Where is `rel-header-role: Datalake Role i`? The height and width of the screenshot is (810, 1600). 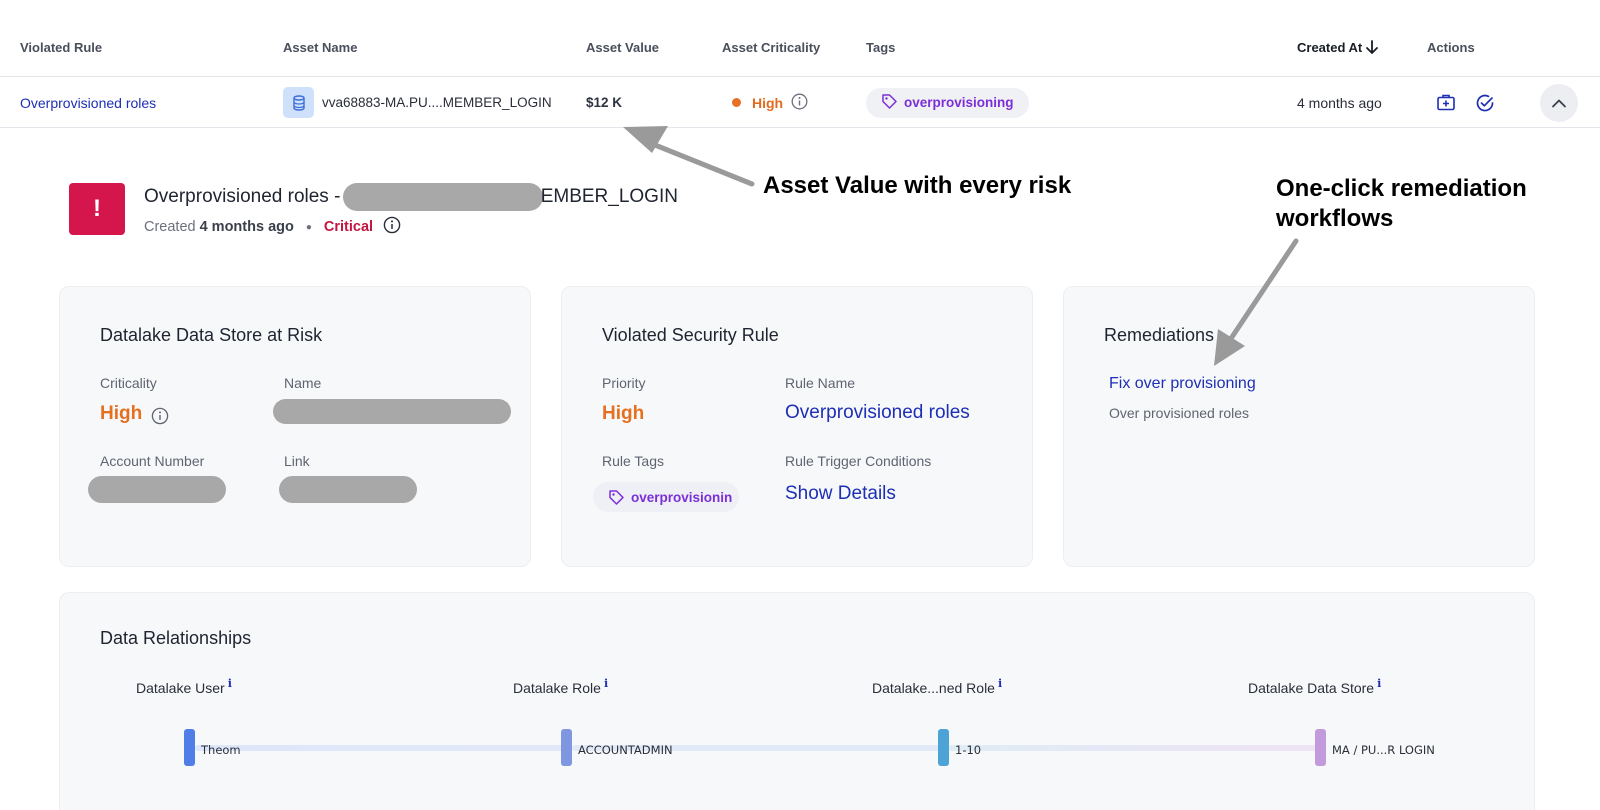
rel-header-role: Datalake Role i is located at coordinates (560, 686).